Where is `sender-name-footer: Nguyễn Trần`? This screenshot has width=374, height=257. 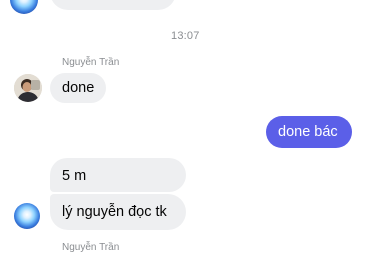
sender-name-footer: Nguyễn Trần is located at coordinates (91, 247).